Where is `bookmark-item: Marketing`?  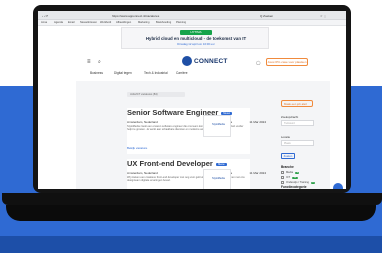 bookmark-item: Marketing is located at coordinates (143, 22).